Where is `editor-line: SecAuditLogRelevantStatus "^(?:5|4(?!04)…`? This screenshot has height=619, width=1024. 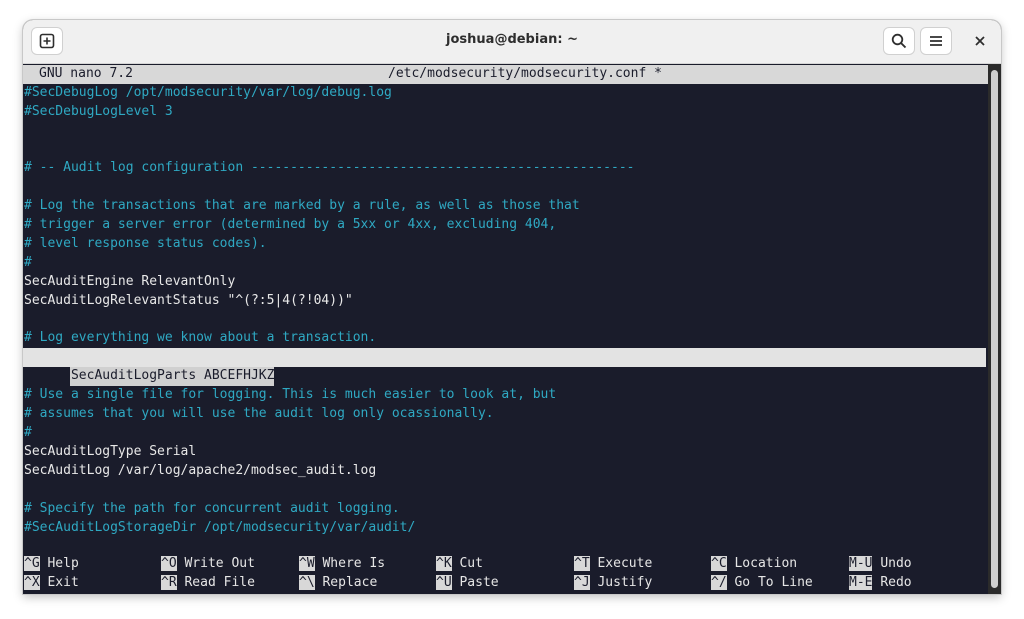
editor-line: SecAuditLogRelevantStatus "^(?:5|4(?!04)… is located at coordinates (188, 300).